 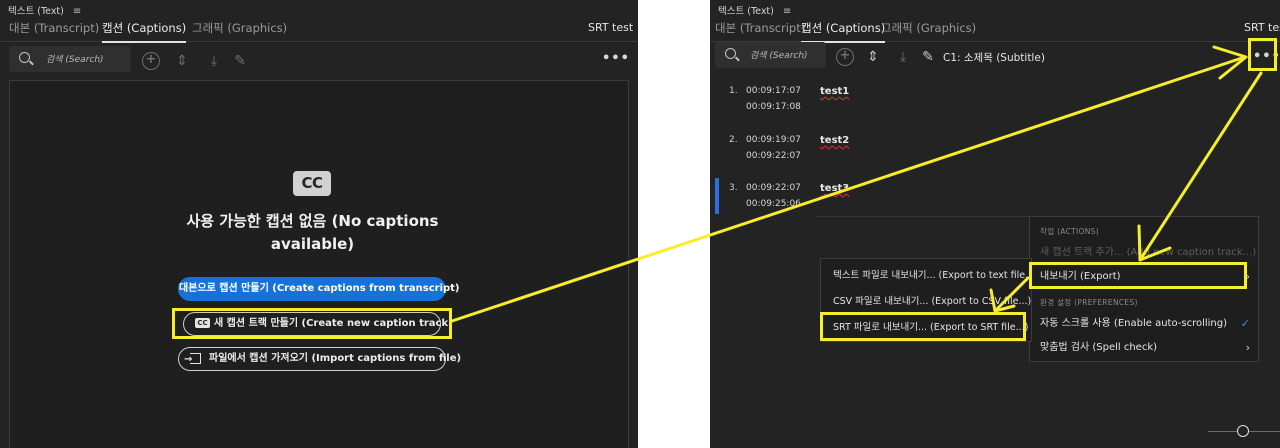 I want to click on caption-track-label: C1: 소제목 (Subtitle), so click(x=994, y=57).